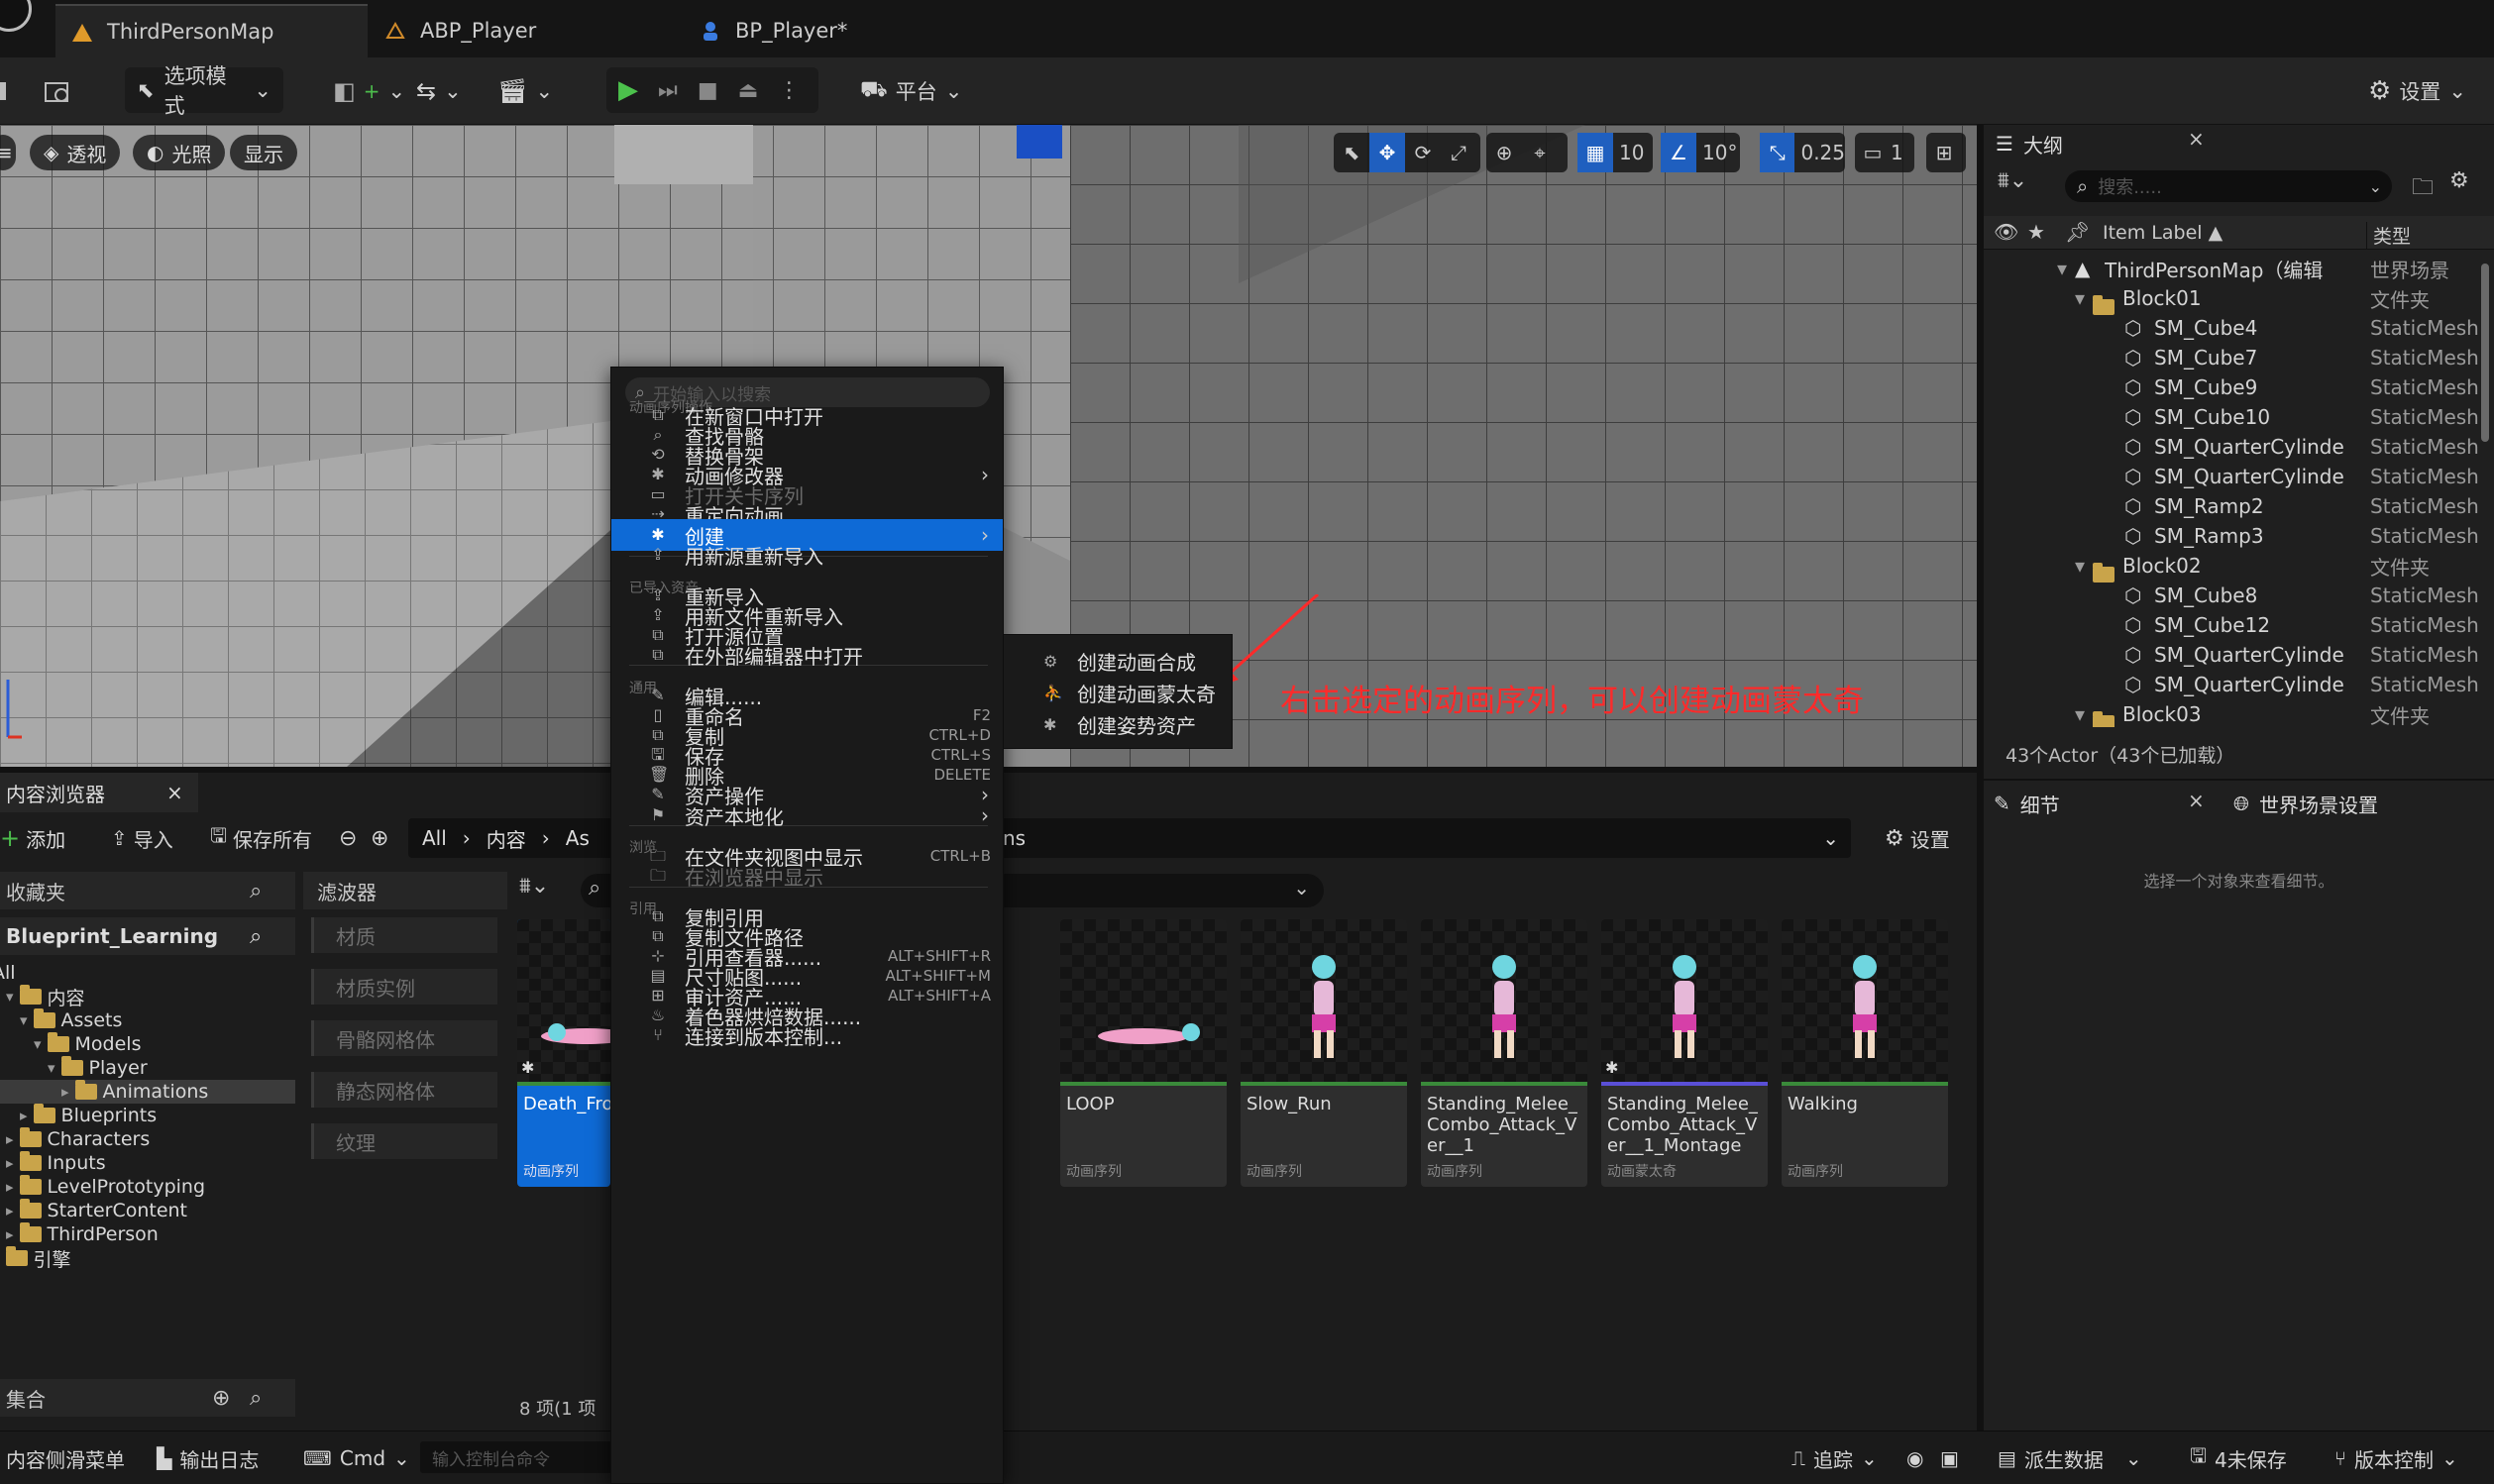 The width and height of the screenshot is (2494, 1484). What do you see at coordinates (1865, 1053) in the screenshot?
I see `asset-tile: Walking 动画序列` at bounding box center [1865, 1053].